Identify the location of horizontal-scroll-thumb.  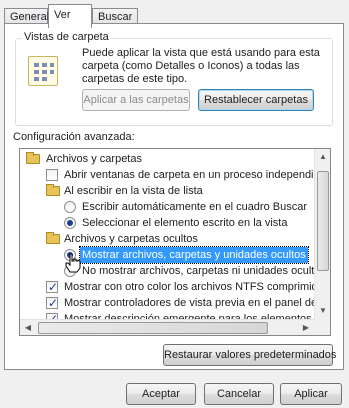
(153, 328).